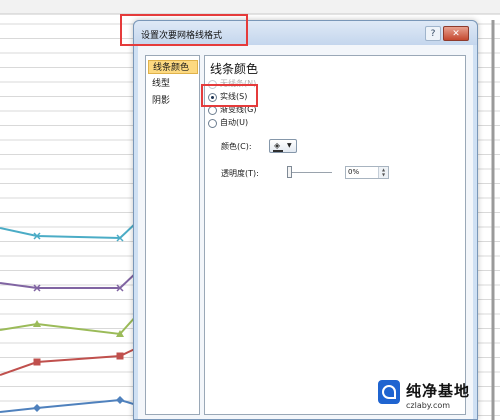 The image size is (500, 420). I want to click on watermark-url: czlaby.com, so click(428, 405).